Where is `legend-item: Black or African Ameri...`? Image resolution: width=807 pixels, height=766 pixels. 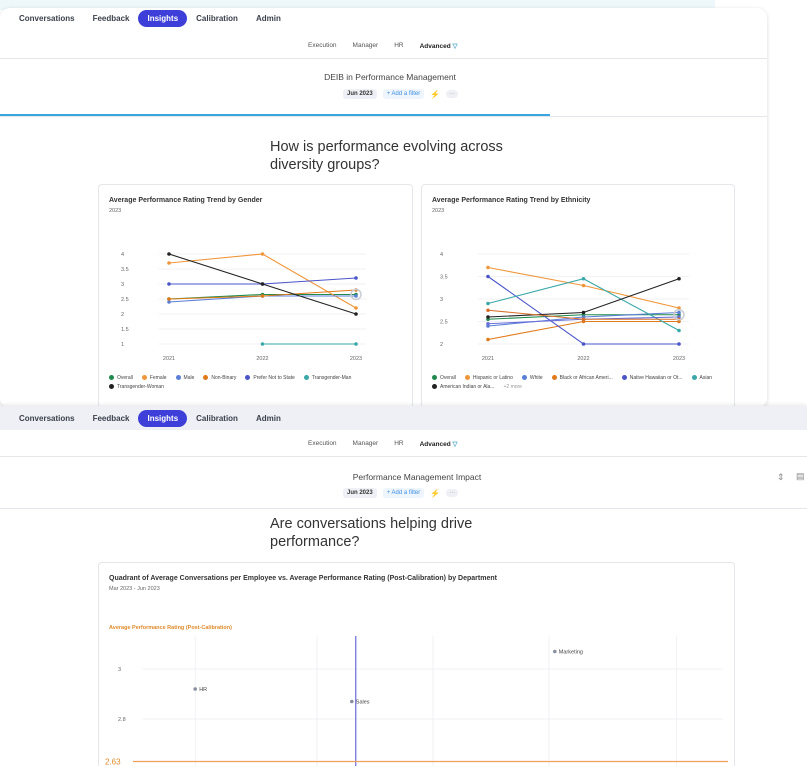
legend-item: Black or African Ameri... is located at coordinates (582, 378).